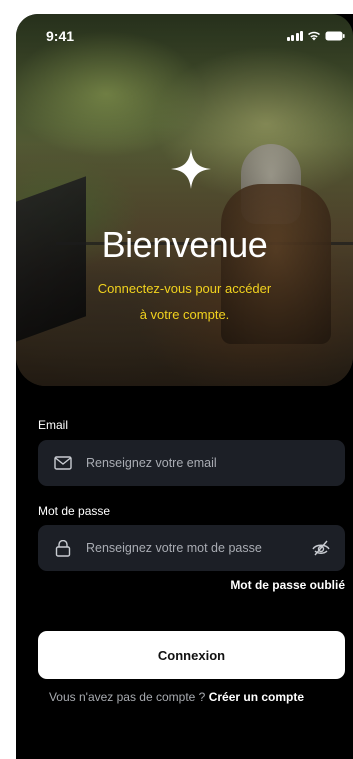  What do you see at coordinates (191, 169) in the screenshot?
I see `sparkle-icon` at bounding box center [191, 169].